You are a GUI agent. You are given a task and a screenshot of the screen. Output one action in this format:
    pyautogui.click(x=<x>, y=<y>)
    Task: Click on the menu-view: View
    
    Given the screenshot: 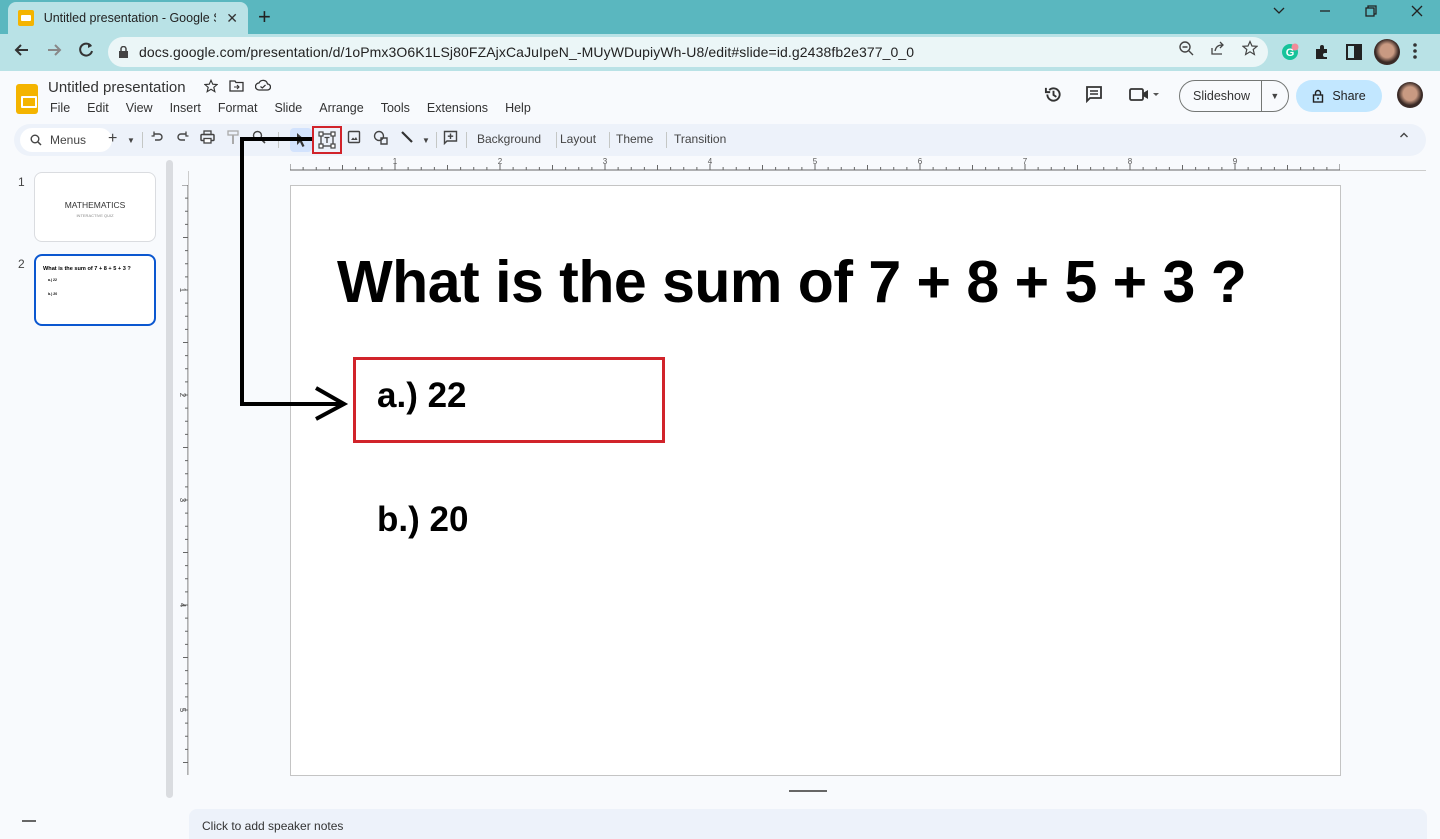 What is the action you would take?
    pyautogui.click(x=142, y=108)
    